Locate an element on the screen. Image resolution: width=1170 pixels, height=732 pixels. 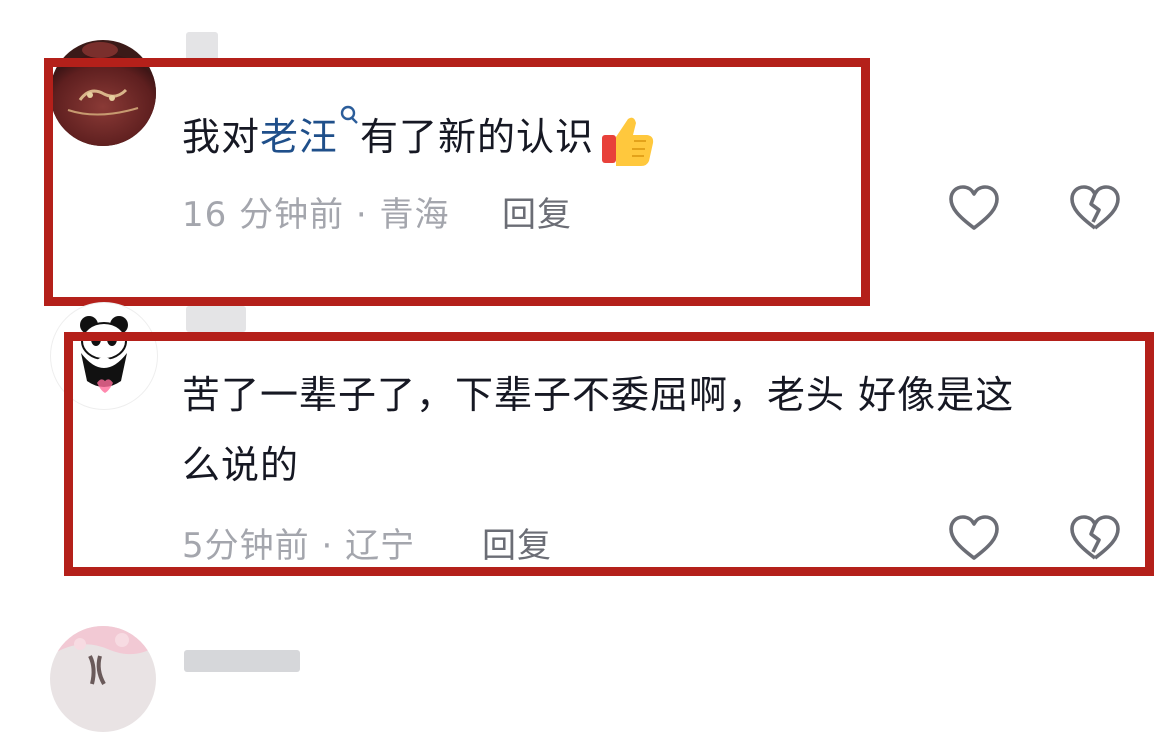
heart-icon is located at coordinates (974, 208).